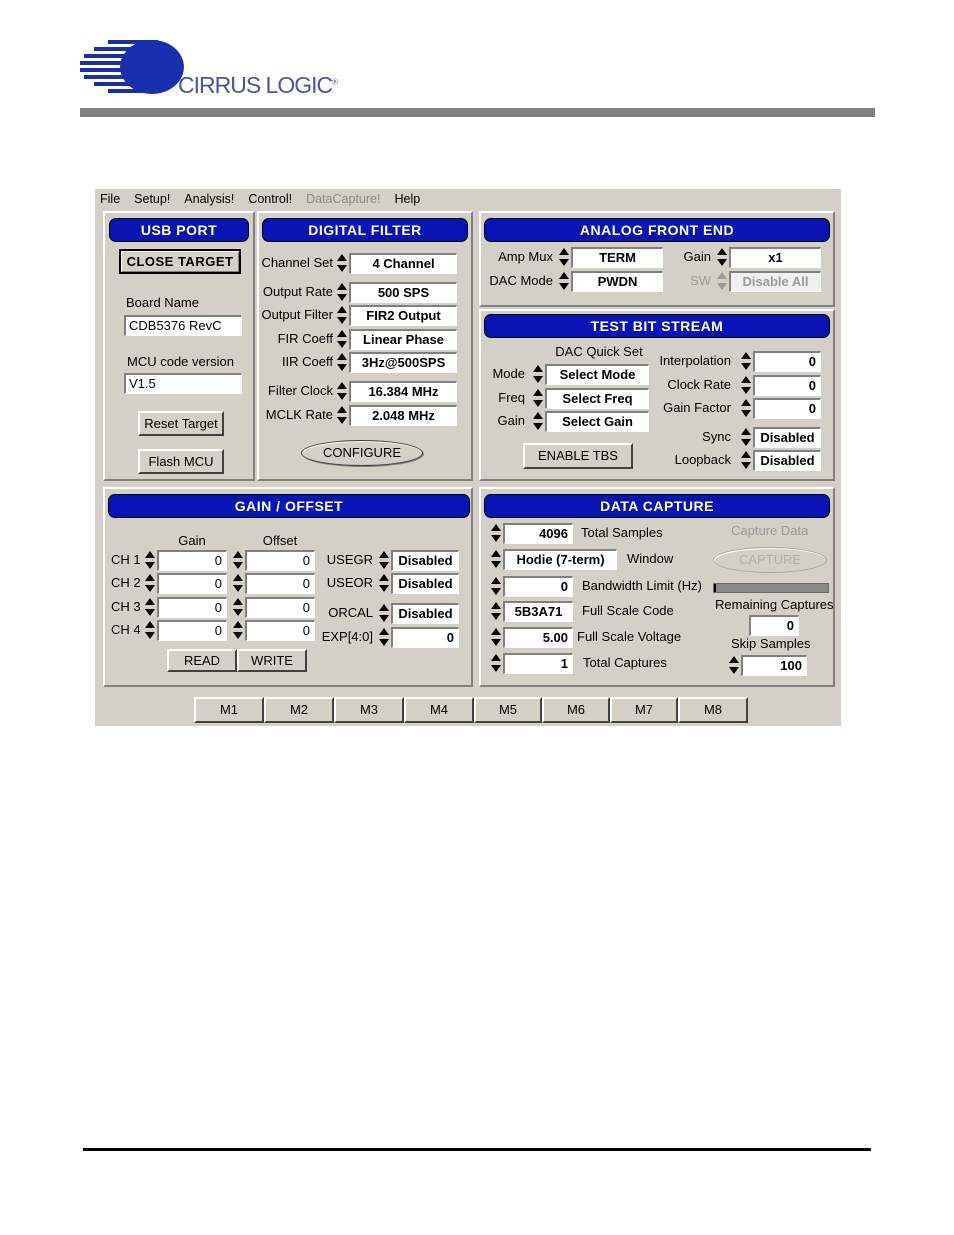 Image resolution: width=954 pixels, height=1235 pixels. I want to click on menu-setup: Setup!, so click(152, 199).